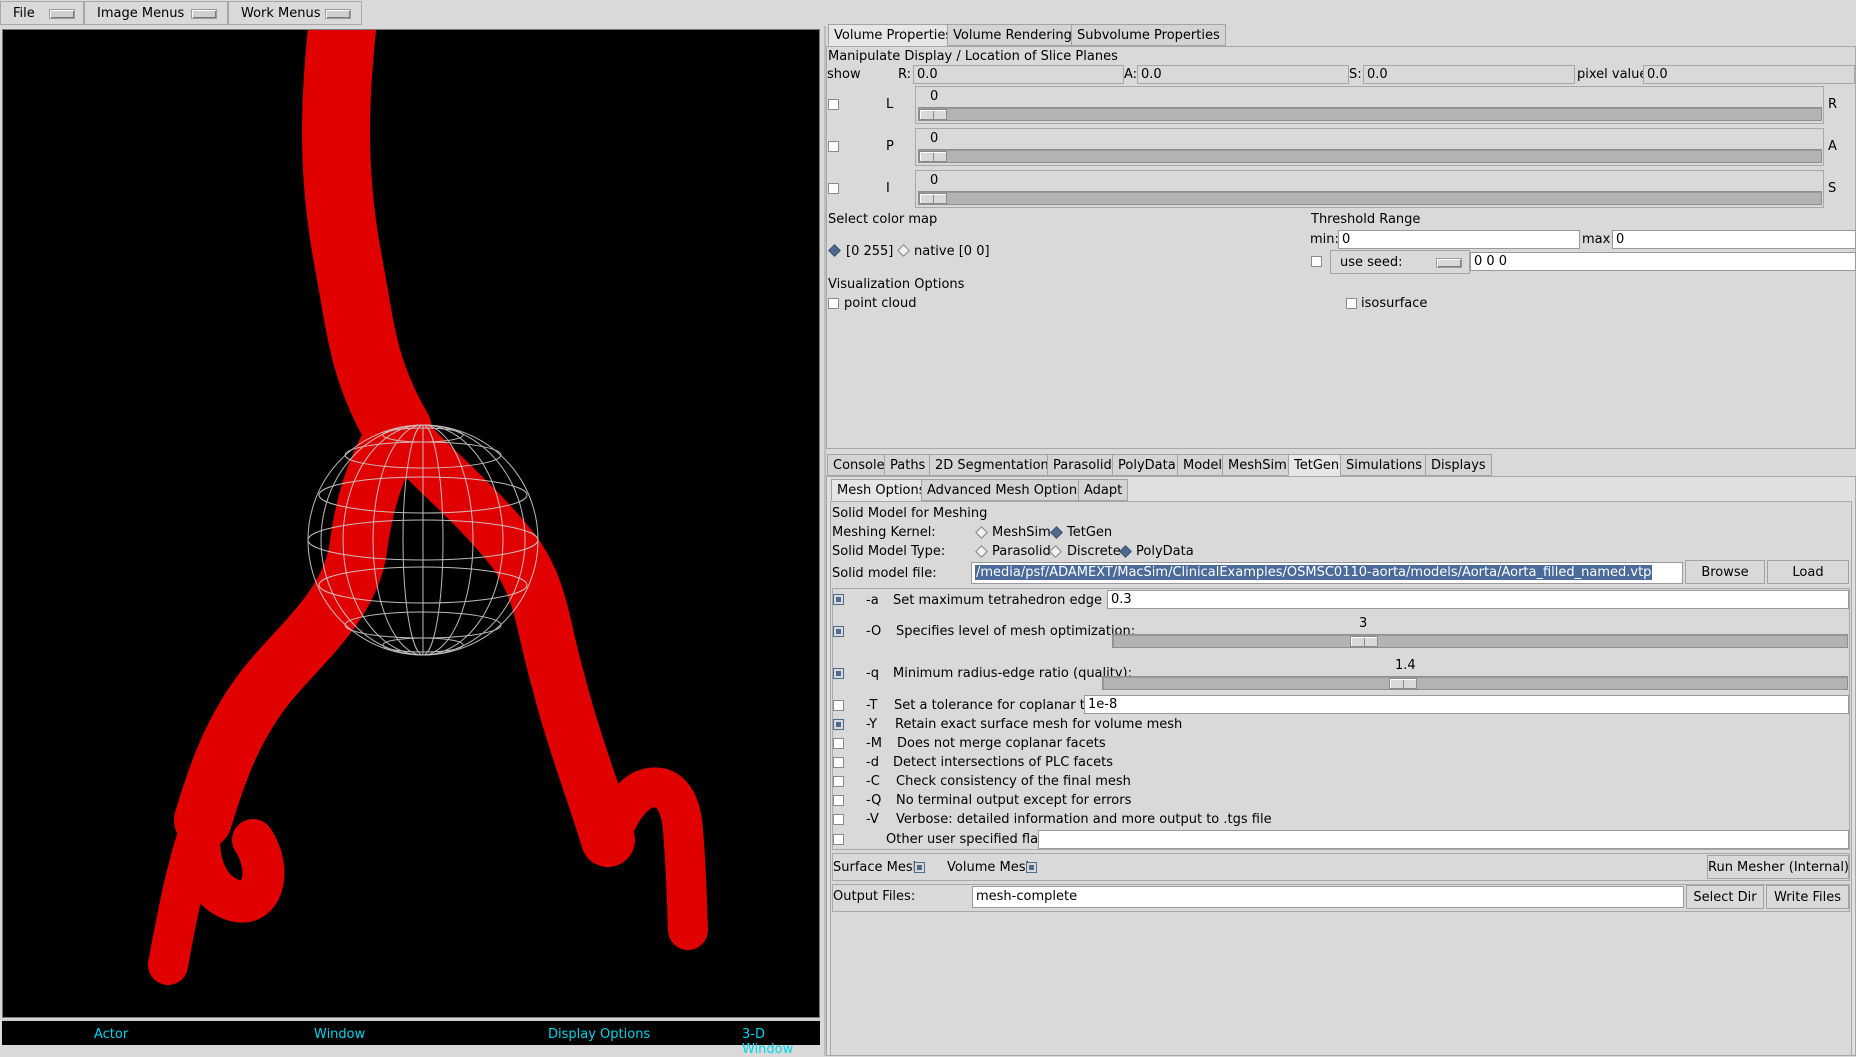  What do you see at coordinates (1458, 465) in the screenshot?
I see `tab-displays: Displays` at bounding box center [1458, 465].